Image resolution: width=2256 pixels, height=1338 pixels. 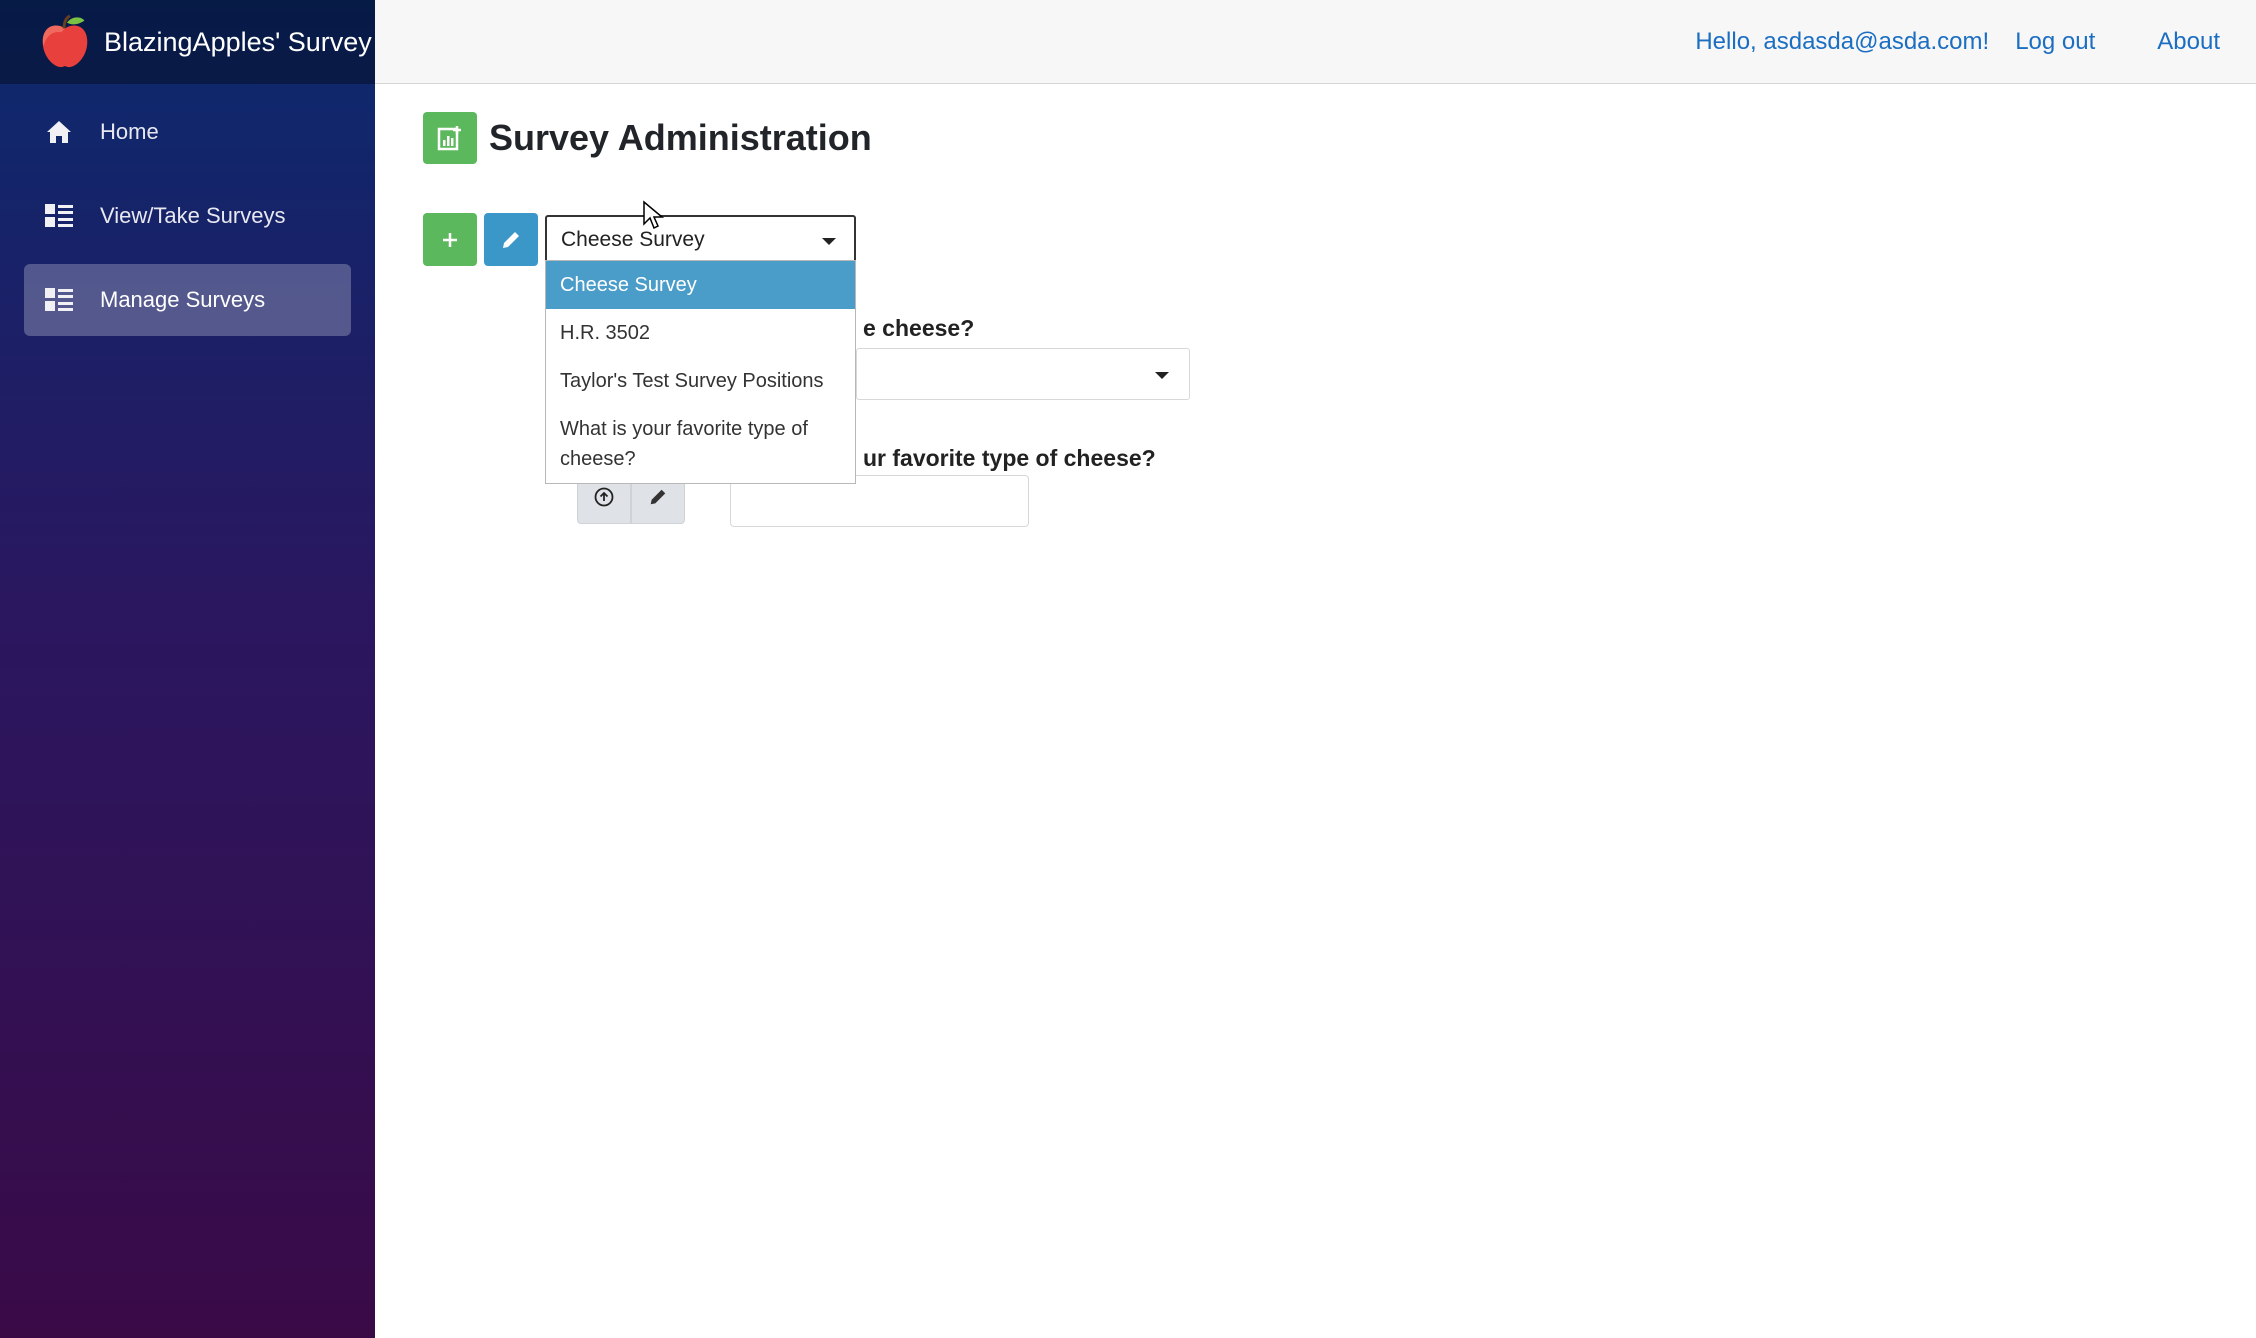 What do you see at coordinates (1009, 458) in the screenshot?
I see `question-2-label: ur favorite type of cheese?` at bounding box center [1009, 458].